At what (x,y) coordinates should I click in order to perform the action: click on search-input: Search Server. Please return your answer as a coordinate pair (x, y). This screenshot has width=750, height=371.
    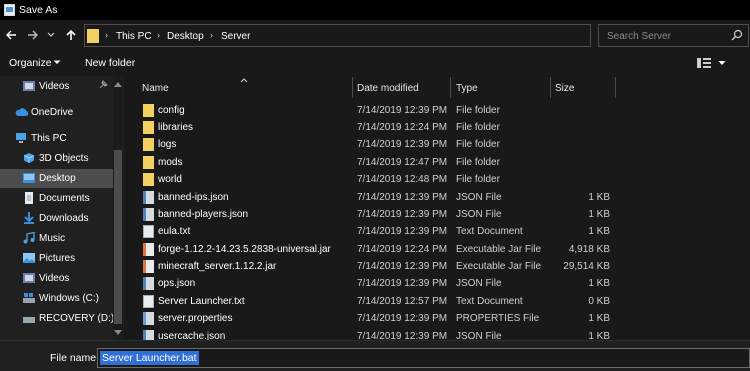
    Looking at the image, I should click on (673, 35).